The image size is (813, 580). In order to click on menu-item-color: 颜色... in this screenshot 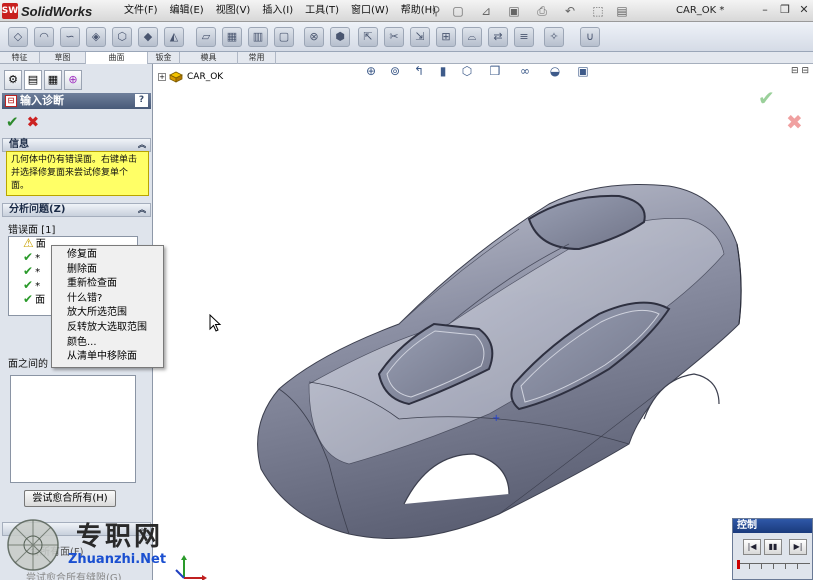, I will do `click(107, 343)`.